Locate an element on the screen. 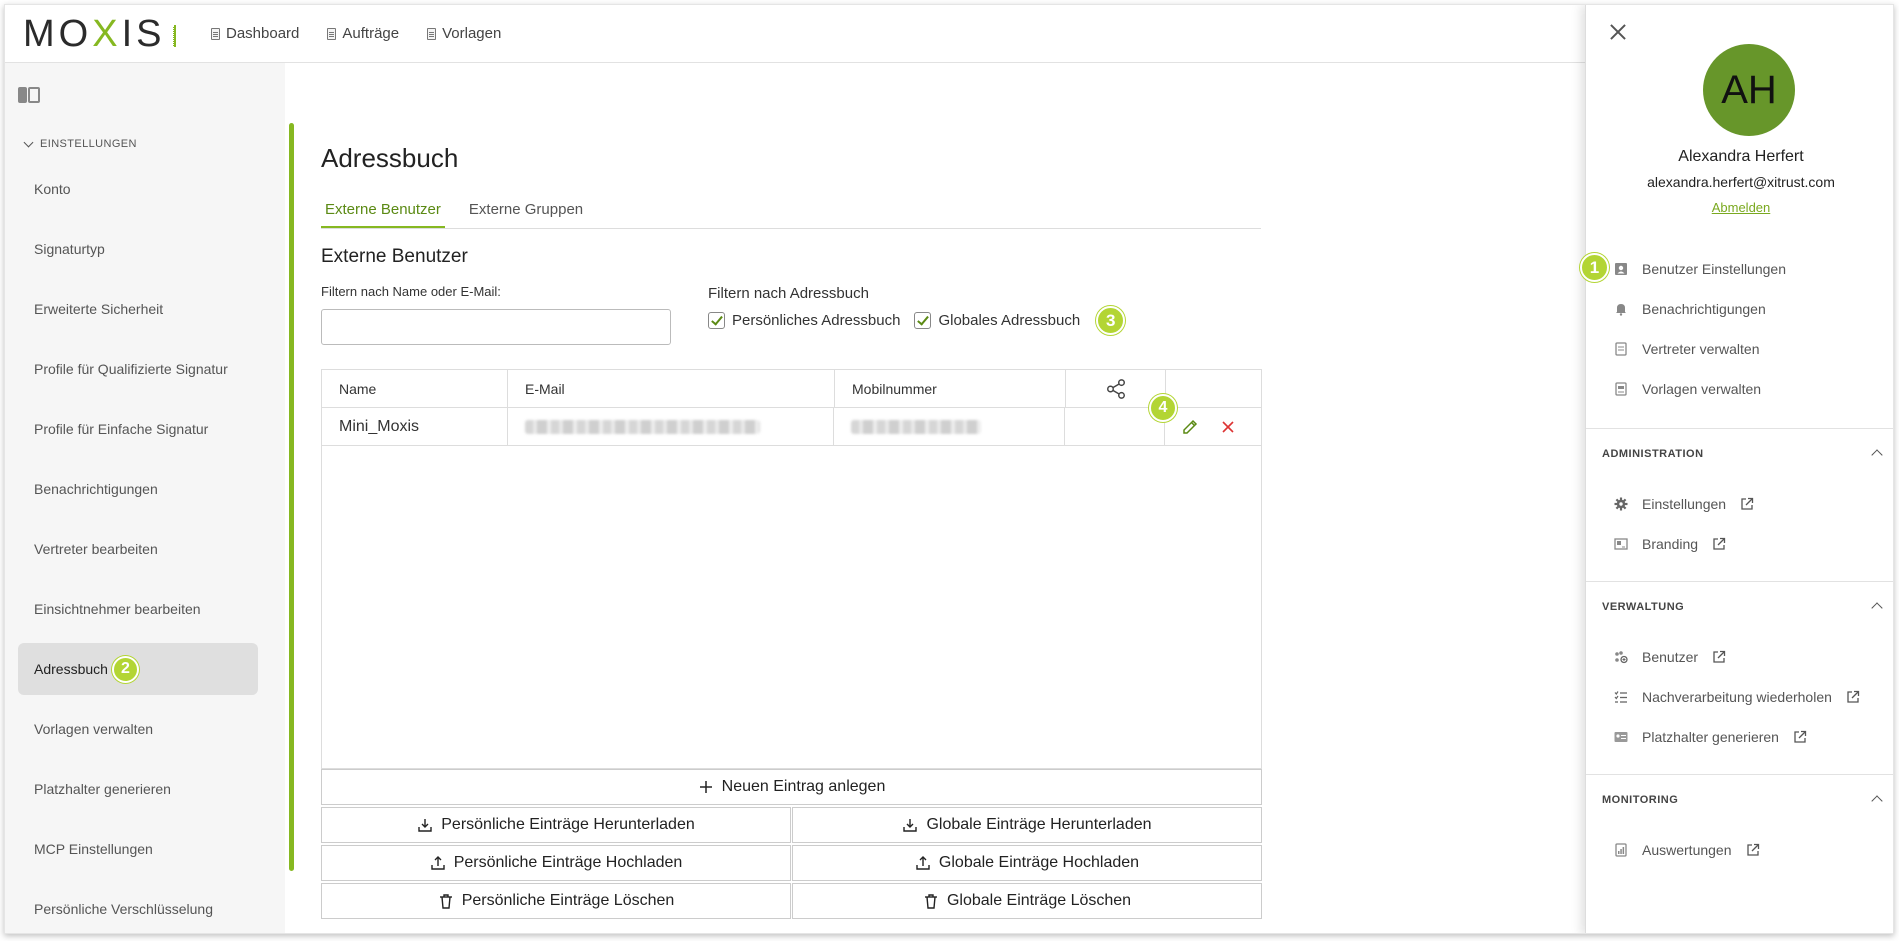 This screenshot has width=1899, height=941. sidebar-item-adressbuch: Adressbuch 2 is located at coordinates (138, 669).